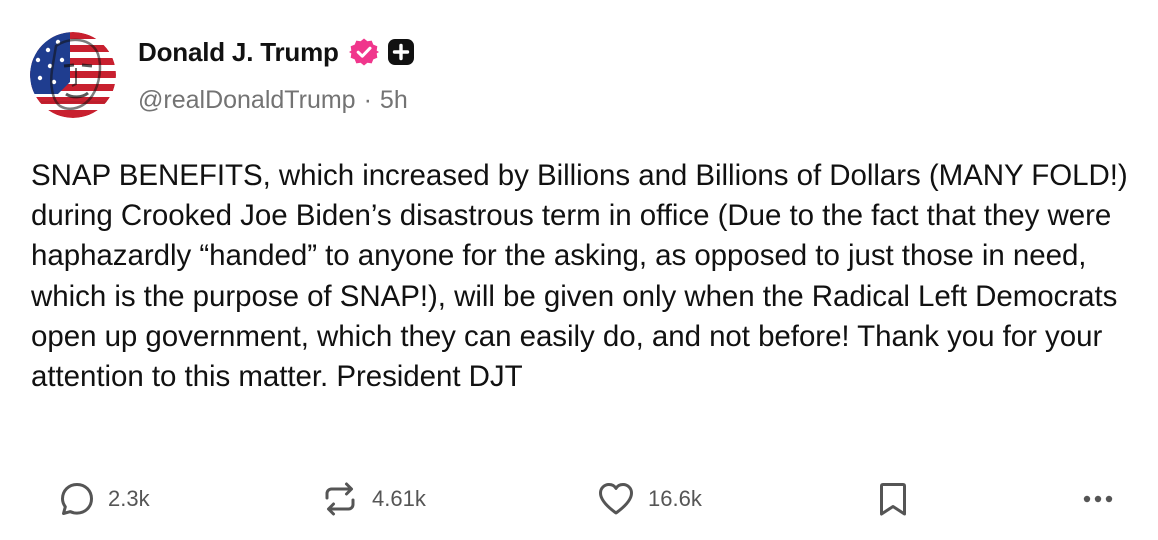 The height and width of the screenshot is (540, 1158). I want to click on more-options-button, so click(1098, 499).